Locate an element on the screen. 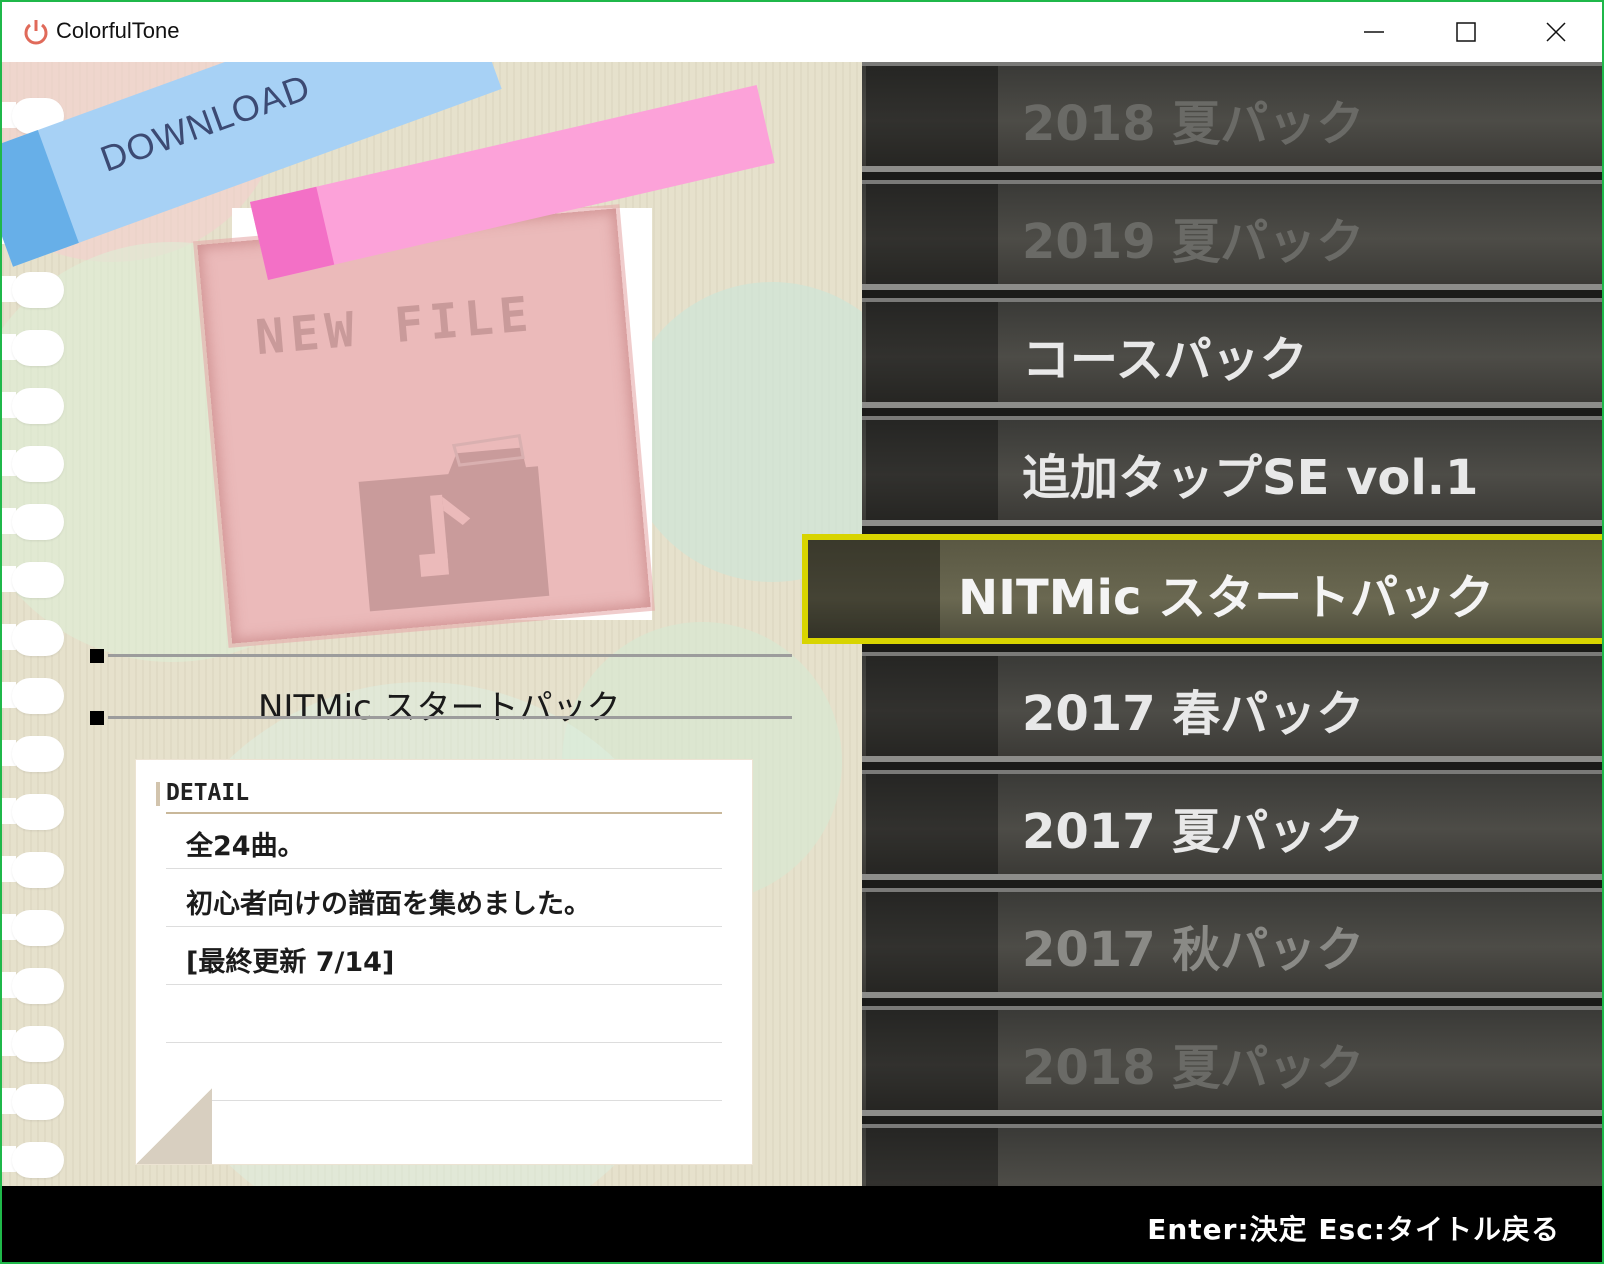  maximize-icon is located at coordinates (1466, 32).